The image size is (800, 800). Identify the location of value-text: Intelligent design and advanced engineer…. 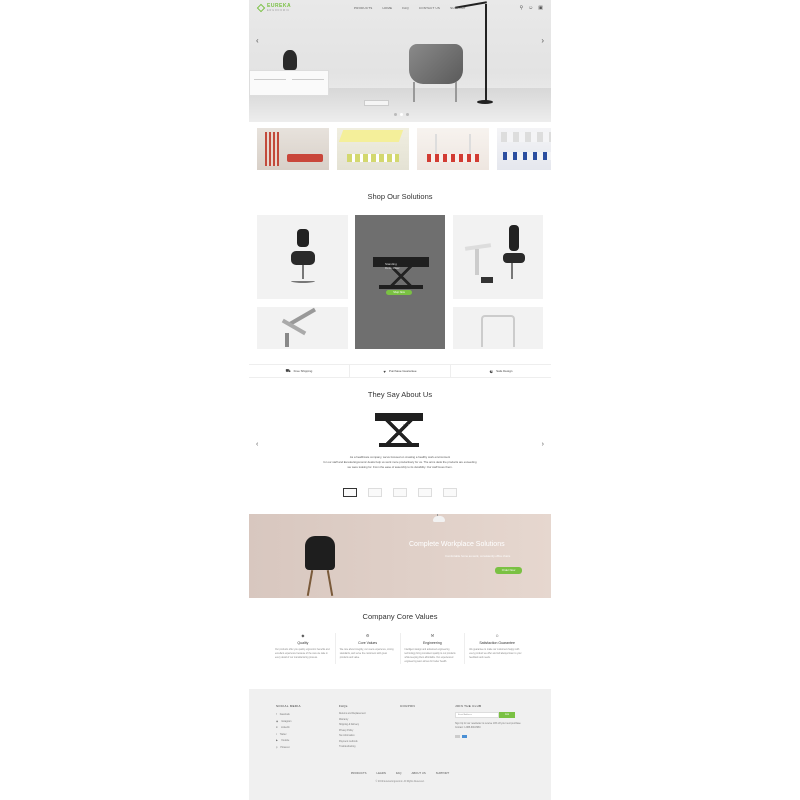
(430, 656).